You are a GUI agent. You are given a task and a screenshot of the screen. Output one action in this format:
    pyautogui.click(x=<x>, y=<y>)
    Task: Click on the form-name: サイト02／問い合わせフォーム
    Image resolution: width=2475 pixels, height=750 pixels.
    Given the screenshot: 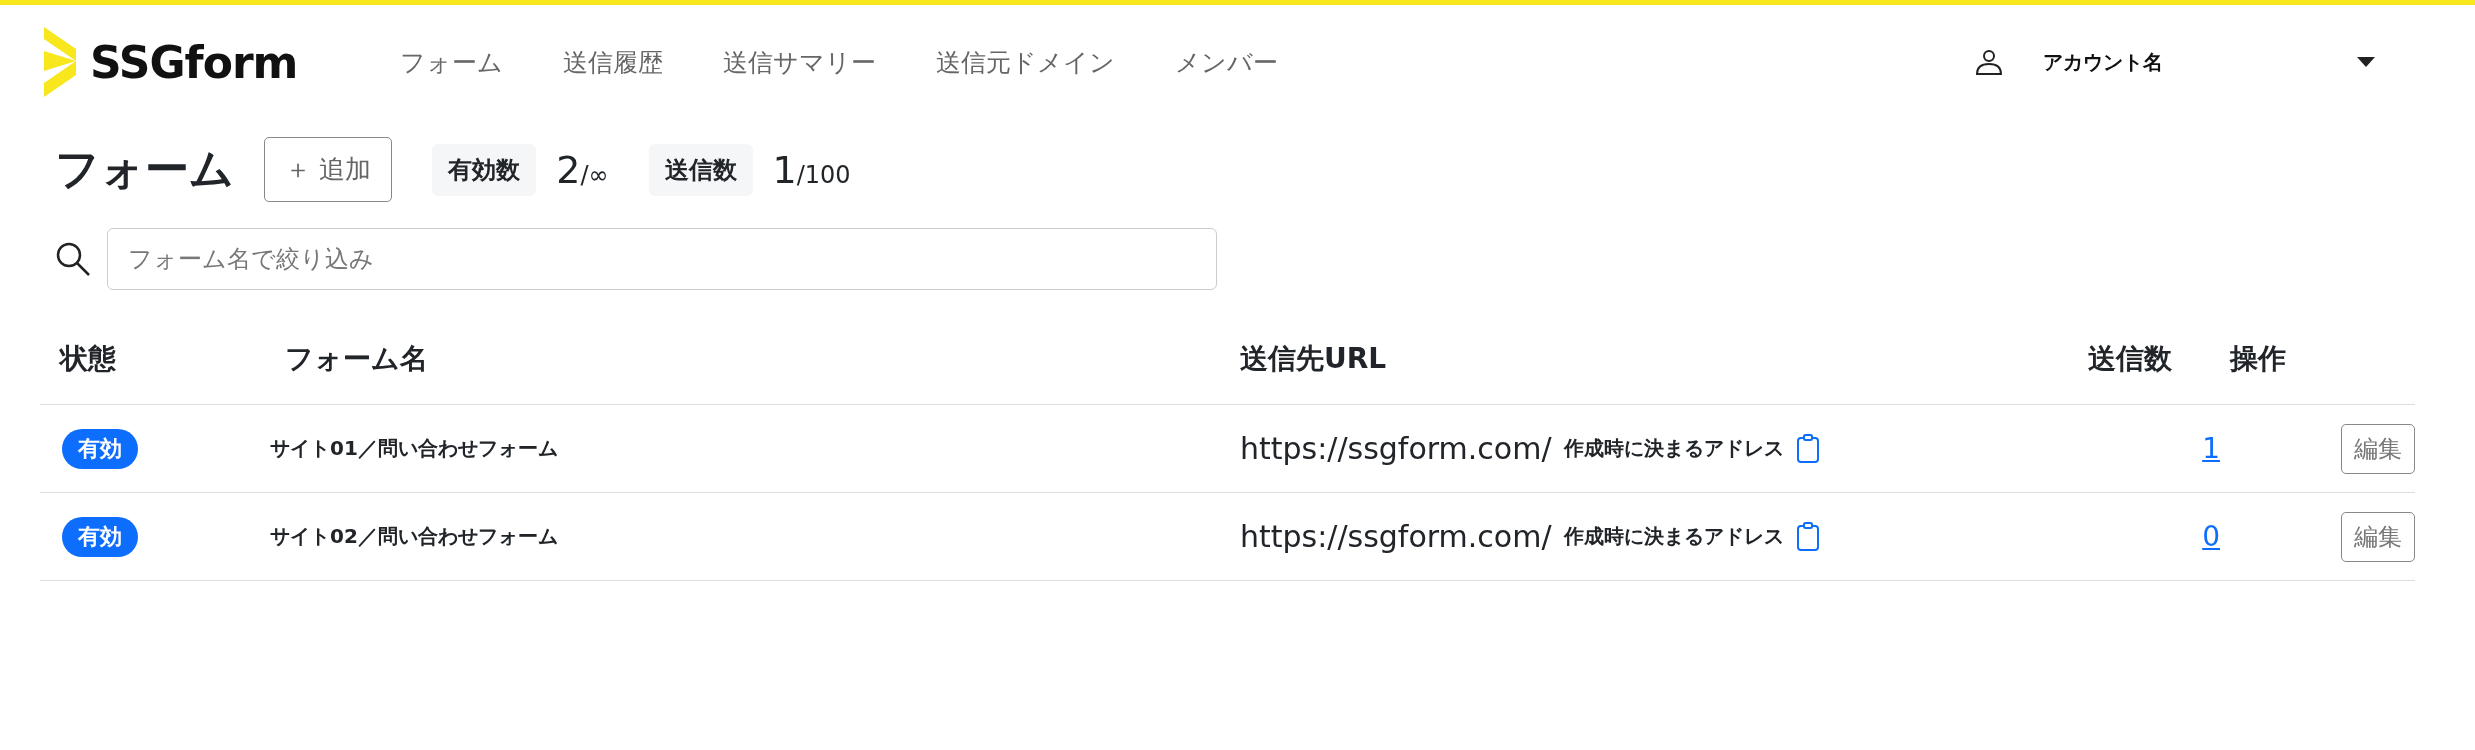 What is the action you would take?
    pyautogui.click(x=414, y=536)
    